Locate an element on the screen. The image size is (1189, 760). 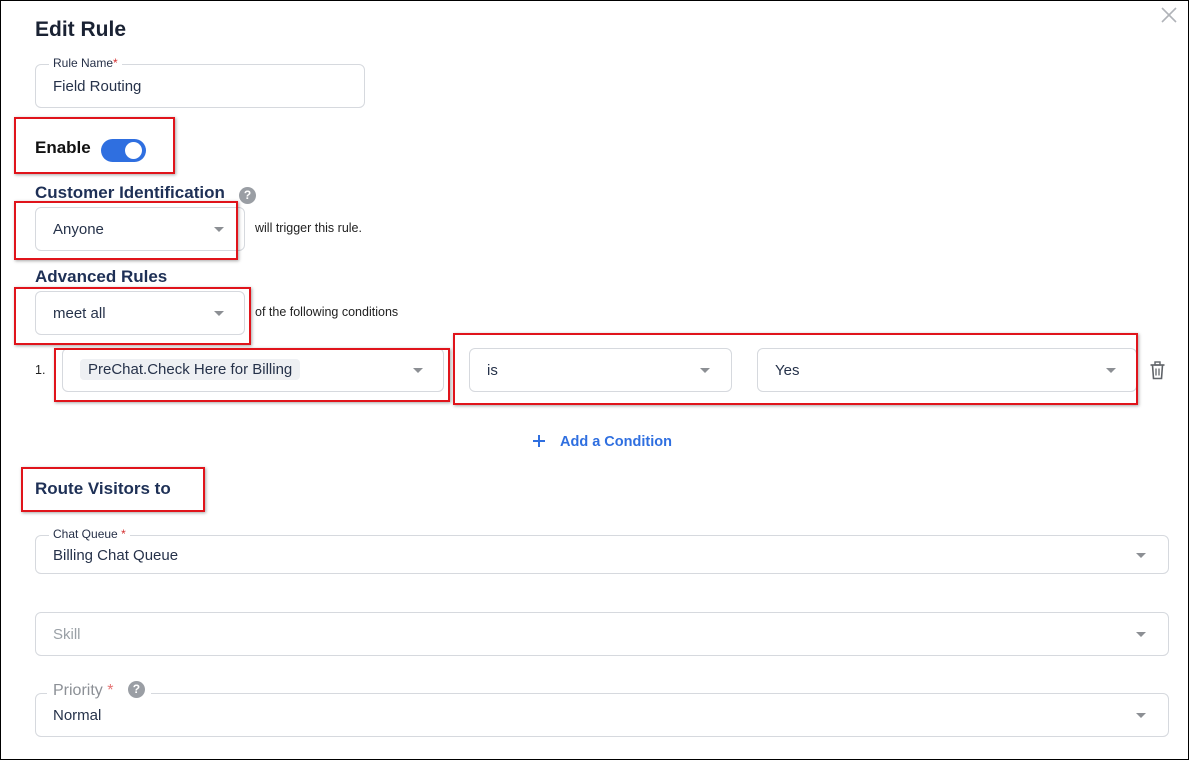
toggle-knob is located at coordinates (133, 150).